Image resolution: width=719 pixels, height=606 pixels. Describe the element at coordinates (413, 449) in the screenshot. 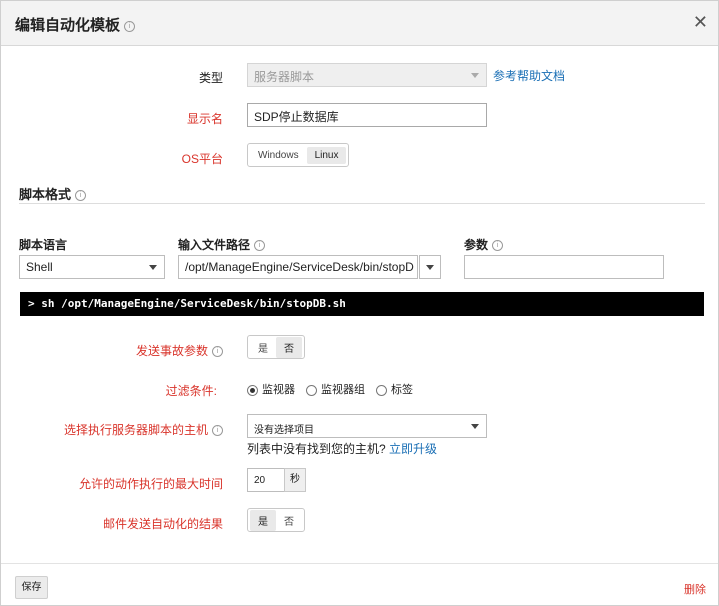

I see `upgrade-link: 立即升级` at that location.